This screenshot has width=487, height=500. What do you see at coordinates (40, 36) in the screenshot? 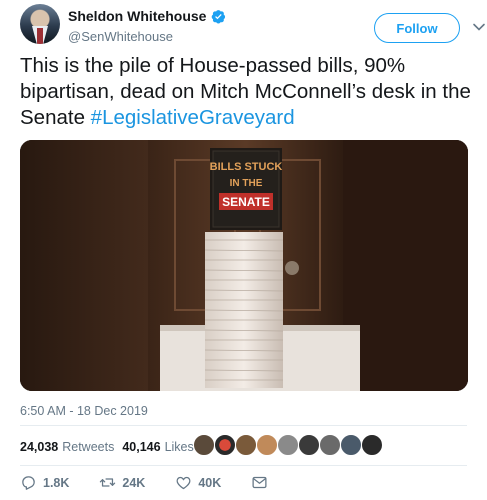
I see `avatar-tie` at bounding box center [40, 36].